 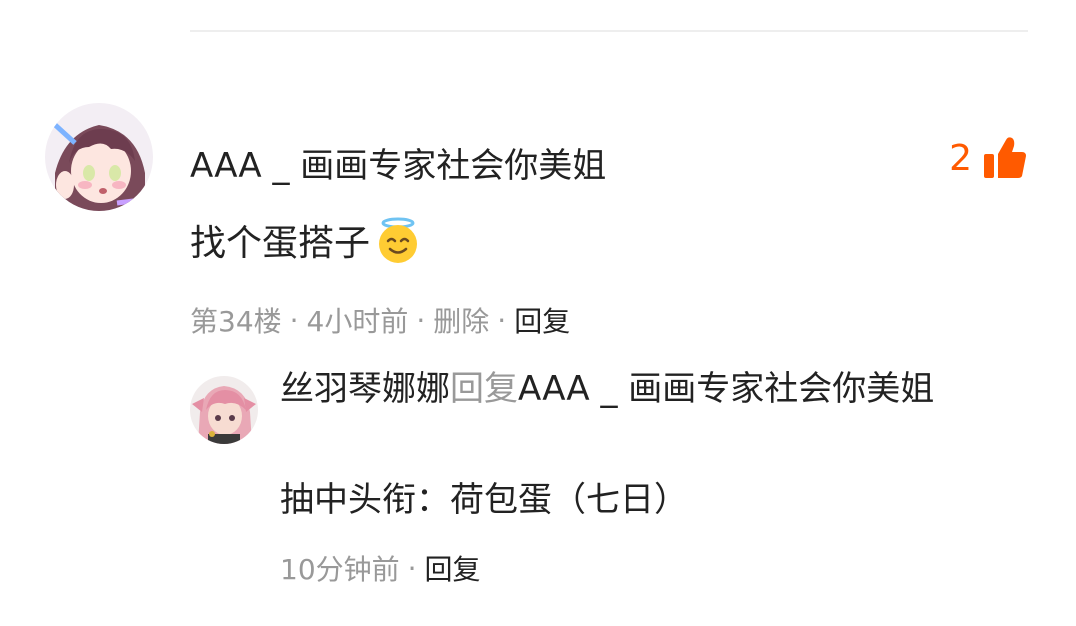 I want to click on commenter-username: AAA _ 画画专家社会你美姐, so click(x=398, y=162).